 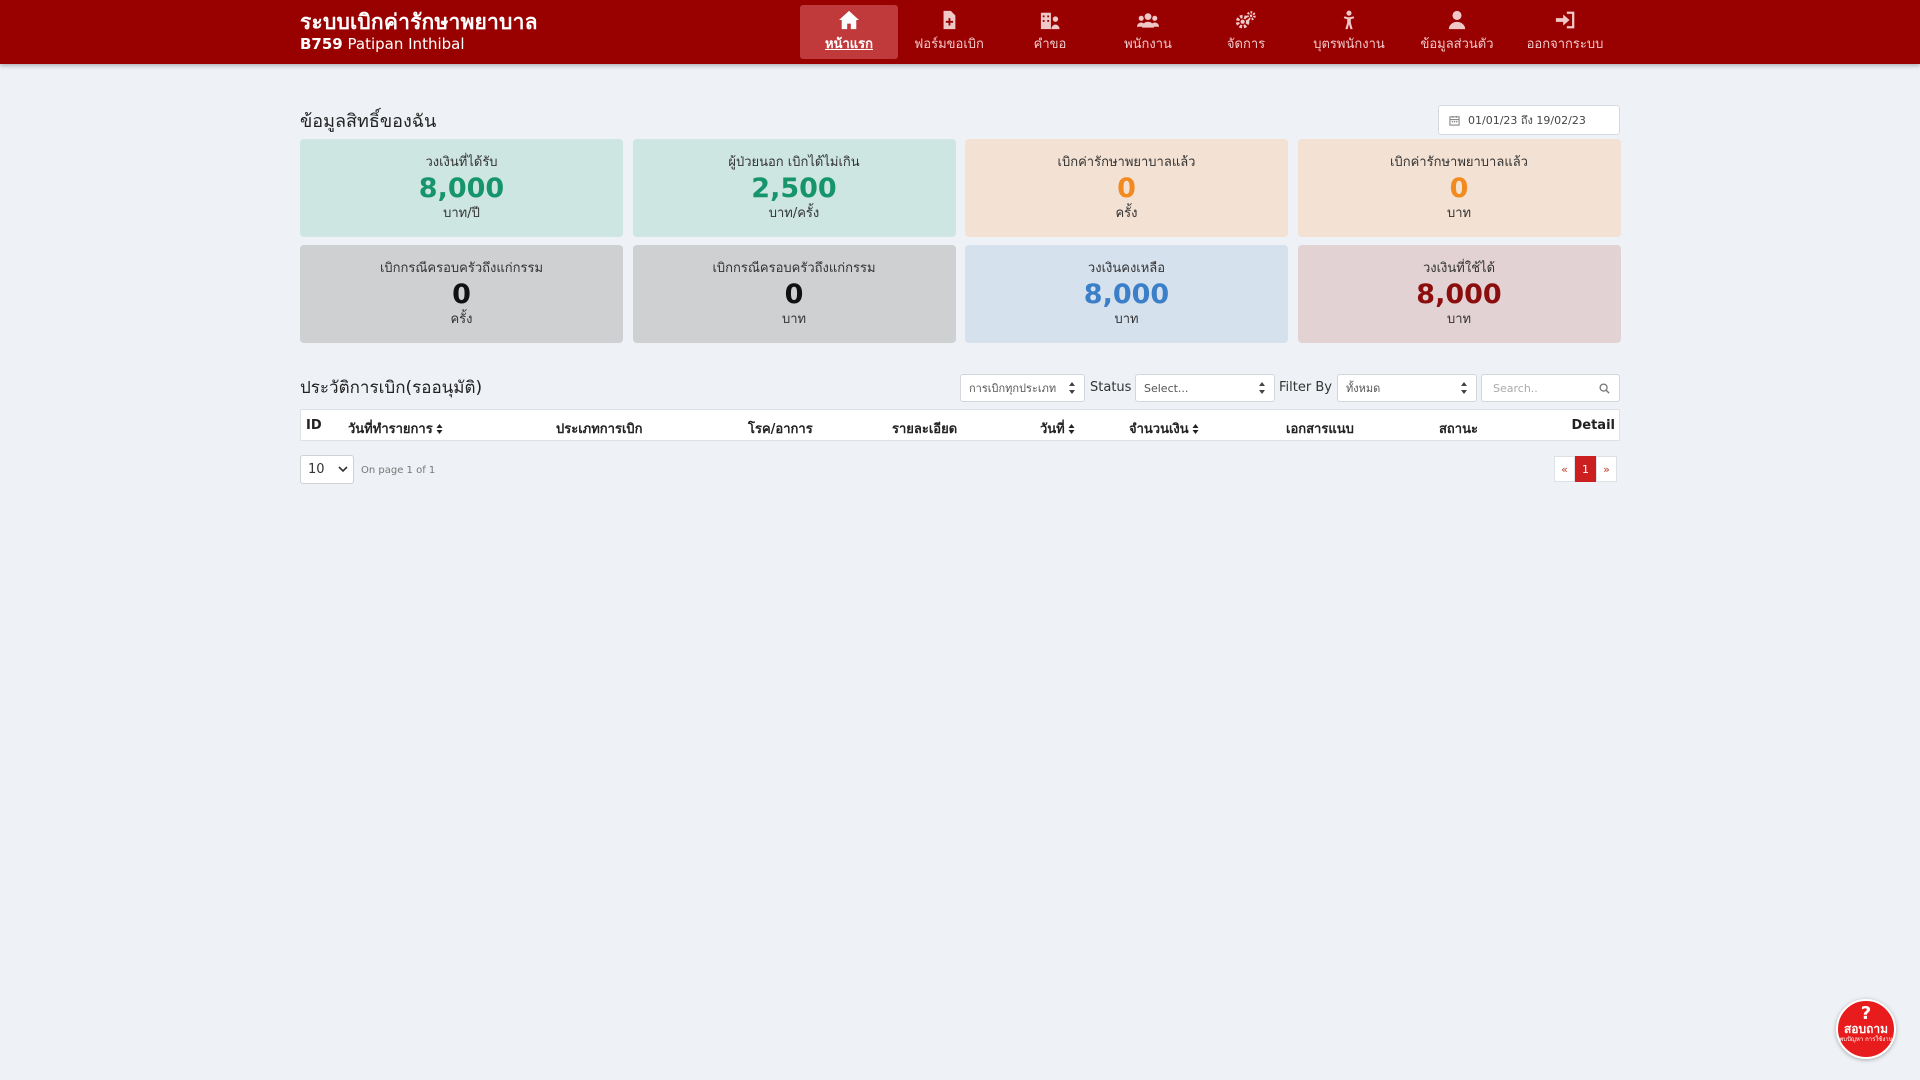 What do you see at coordinates (1320, 429) in the screenshot?
I see `col-attachments: เอกสารแนบ` at bounding box center [1320, 429].